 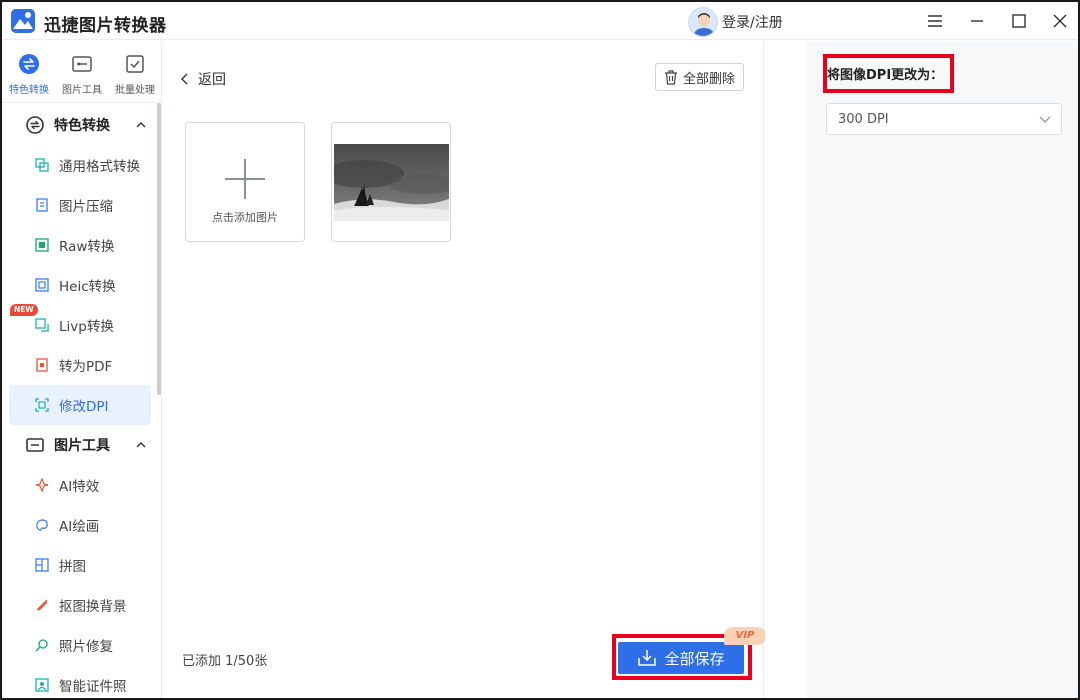 What do you see at coordinates (42, 485) in the screenshot?
I see `ai-effect-icon` at bounding box center [42, 485].